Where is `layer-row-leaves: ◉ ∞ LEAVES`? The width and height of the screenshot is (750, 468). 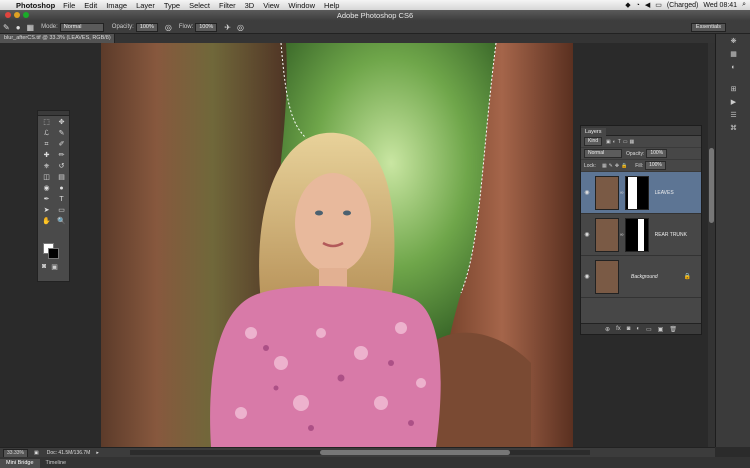
layer-row-leaves: ◉ ∞ LEAVES is located at coordinates (641, 193).